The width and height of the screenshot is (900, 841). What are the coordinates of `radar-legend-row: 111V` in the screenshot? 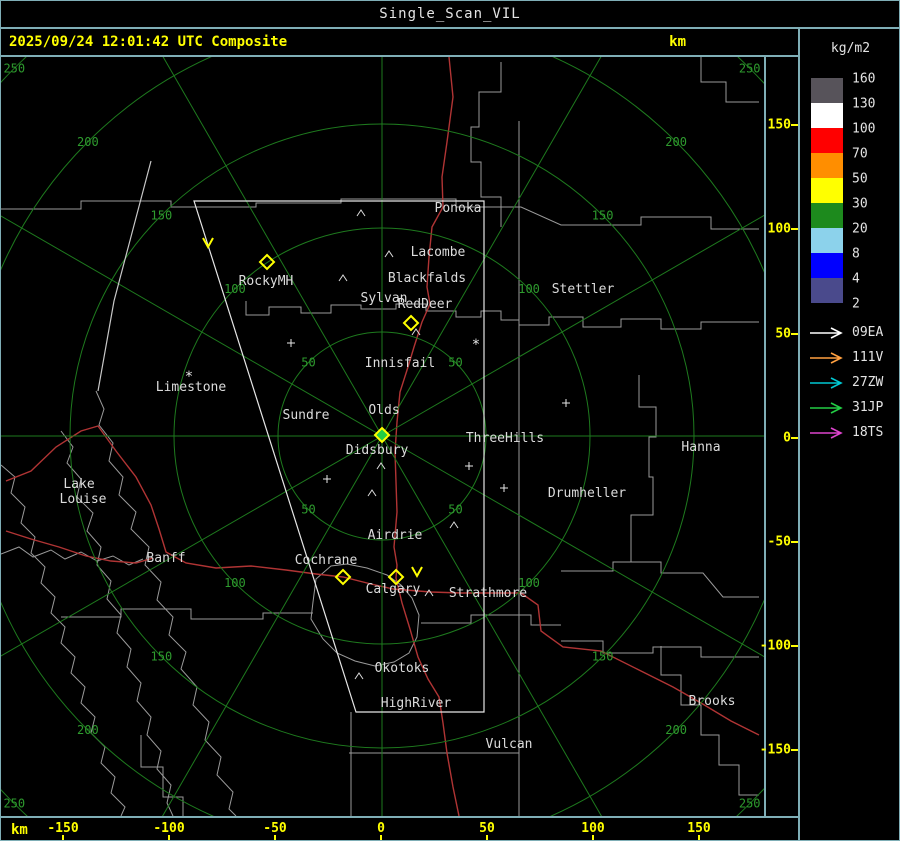 It's located at (853, 358).